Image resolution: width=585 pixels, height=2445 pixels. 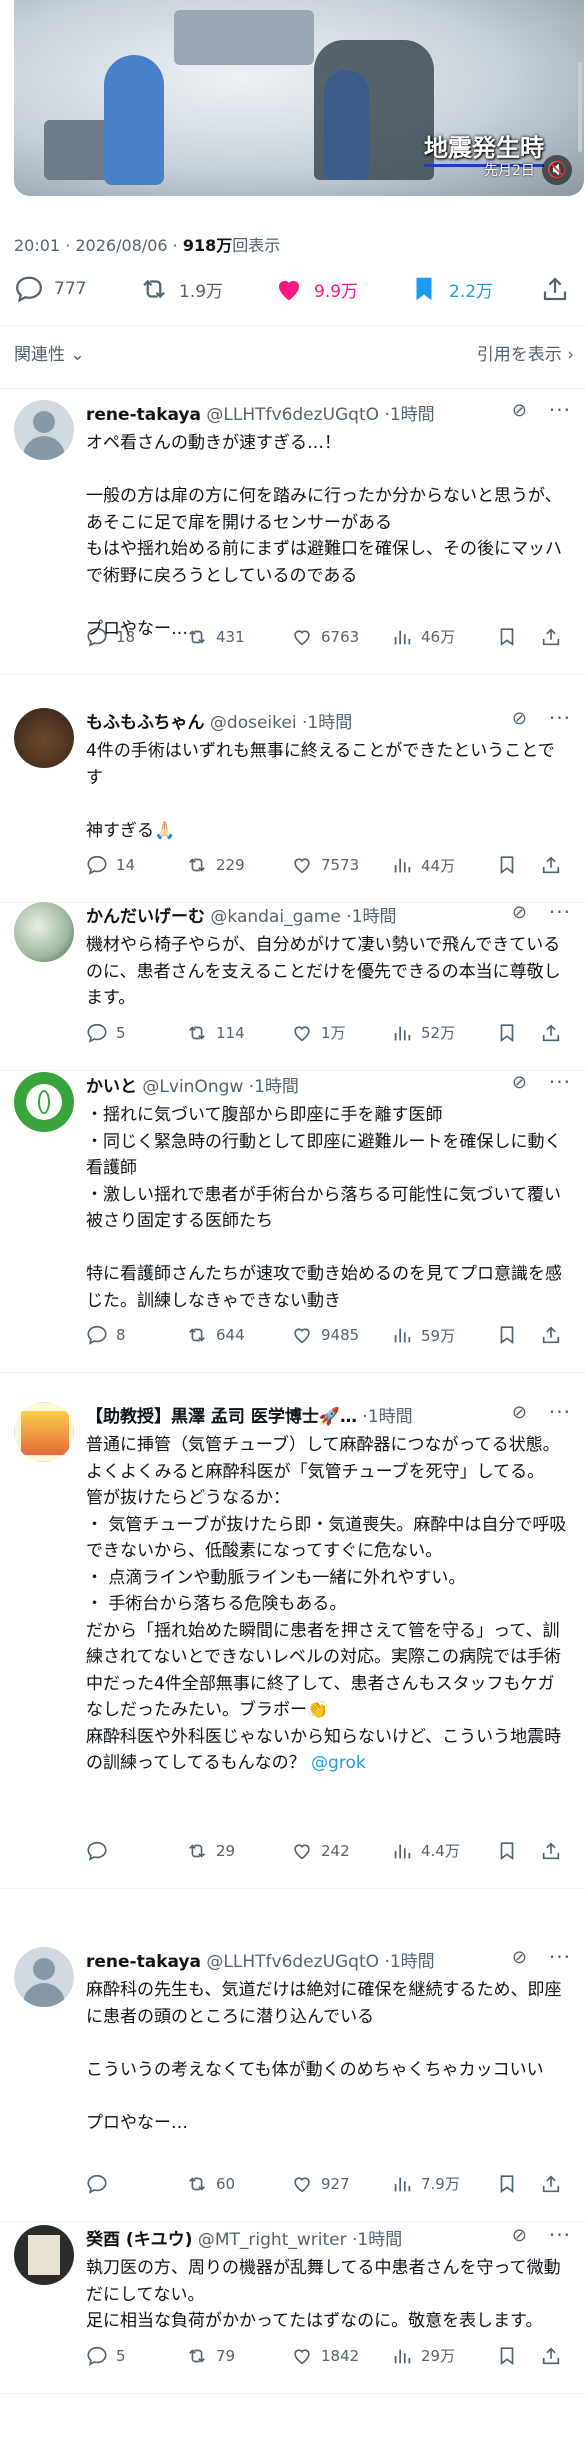 I want to click on like-button: 927, so click(x=320, y=2184).